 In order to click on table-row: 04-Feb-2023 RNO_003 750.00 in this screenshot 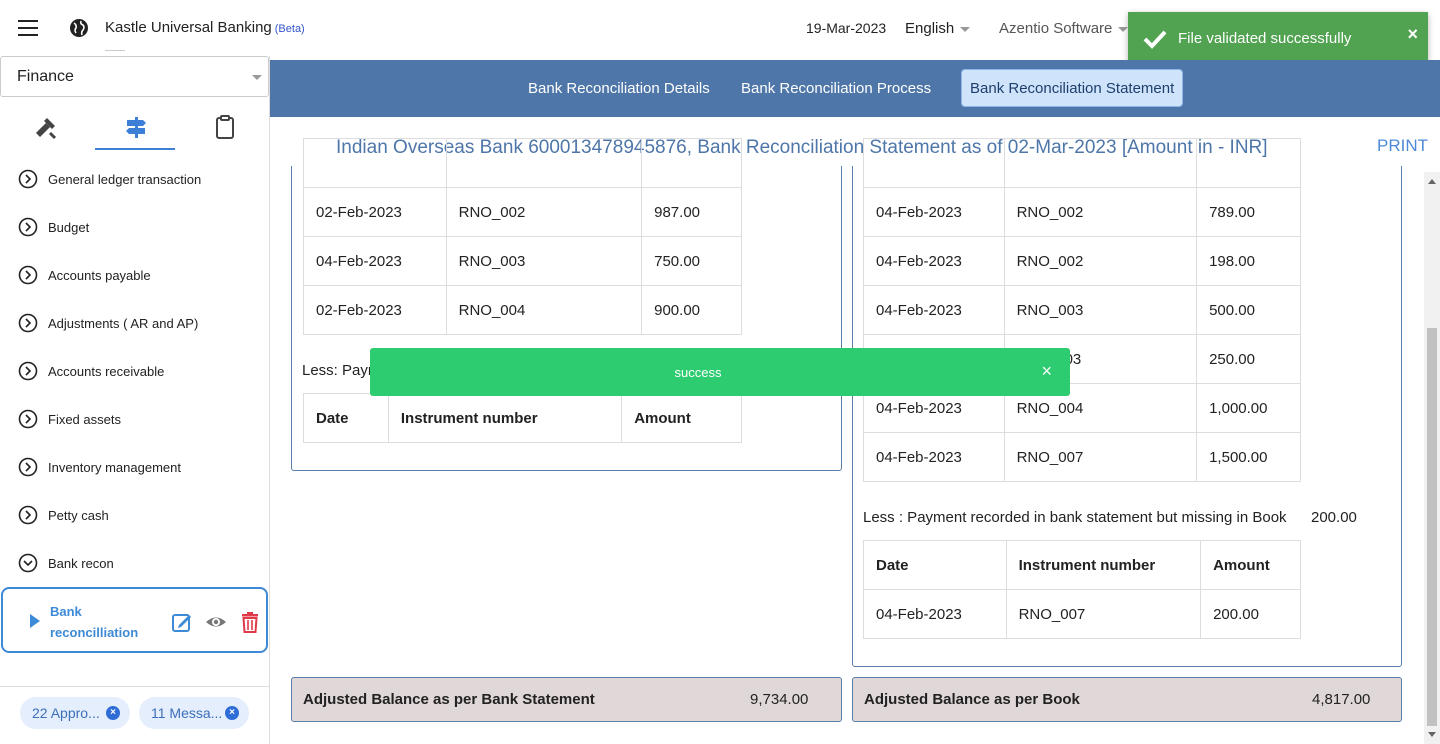, I will do `click(522, 261)`.